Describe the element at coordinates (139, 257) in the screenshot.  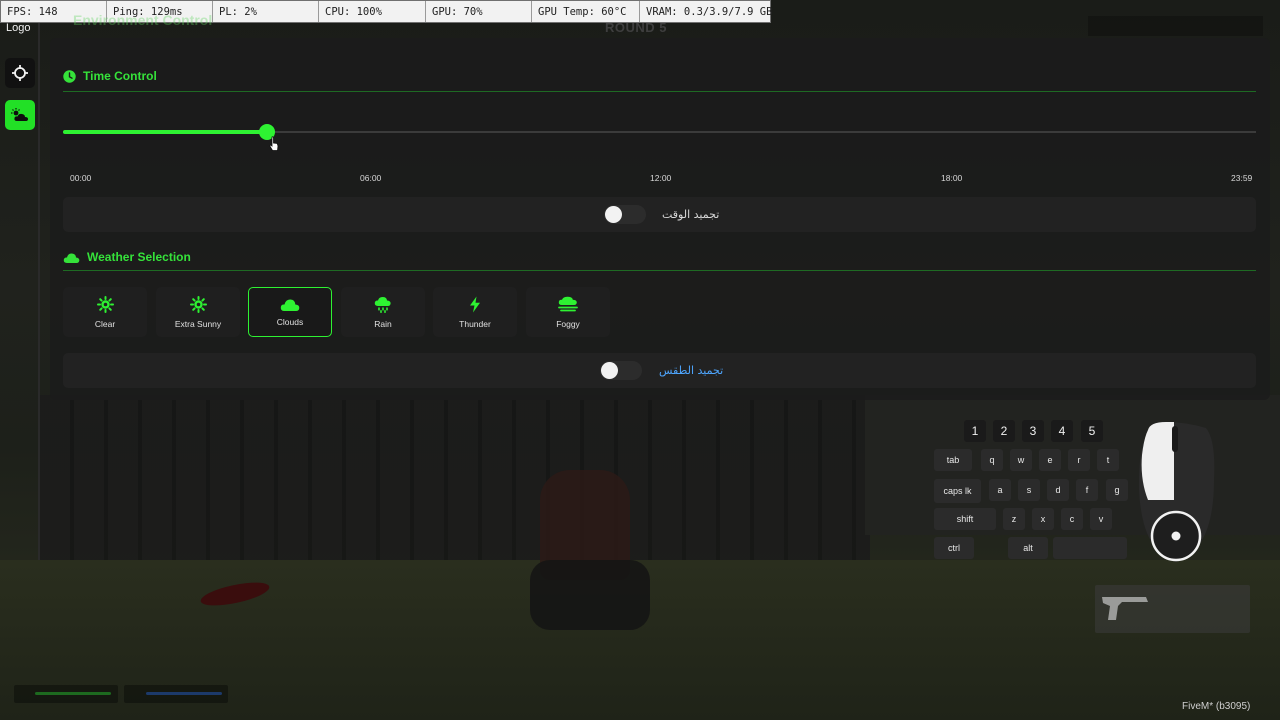
I see `weather-selection-title: Weather Selection` at that location.